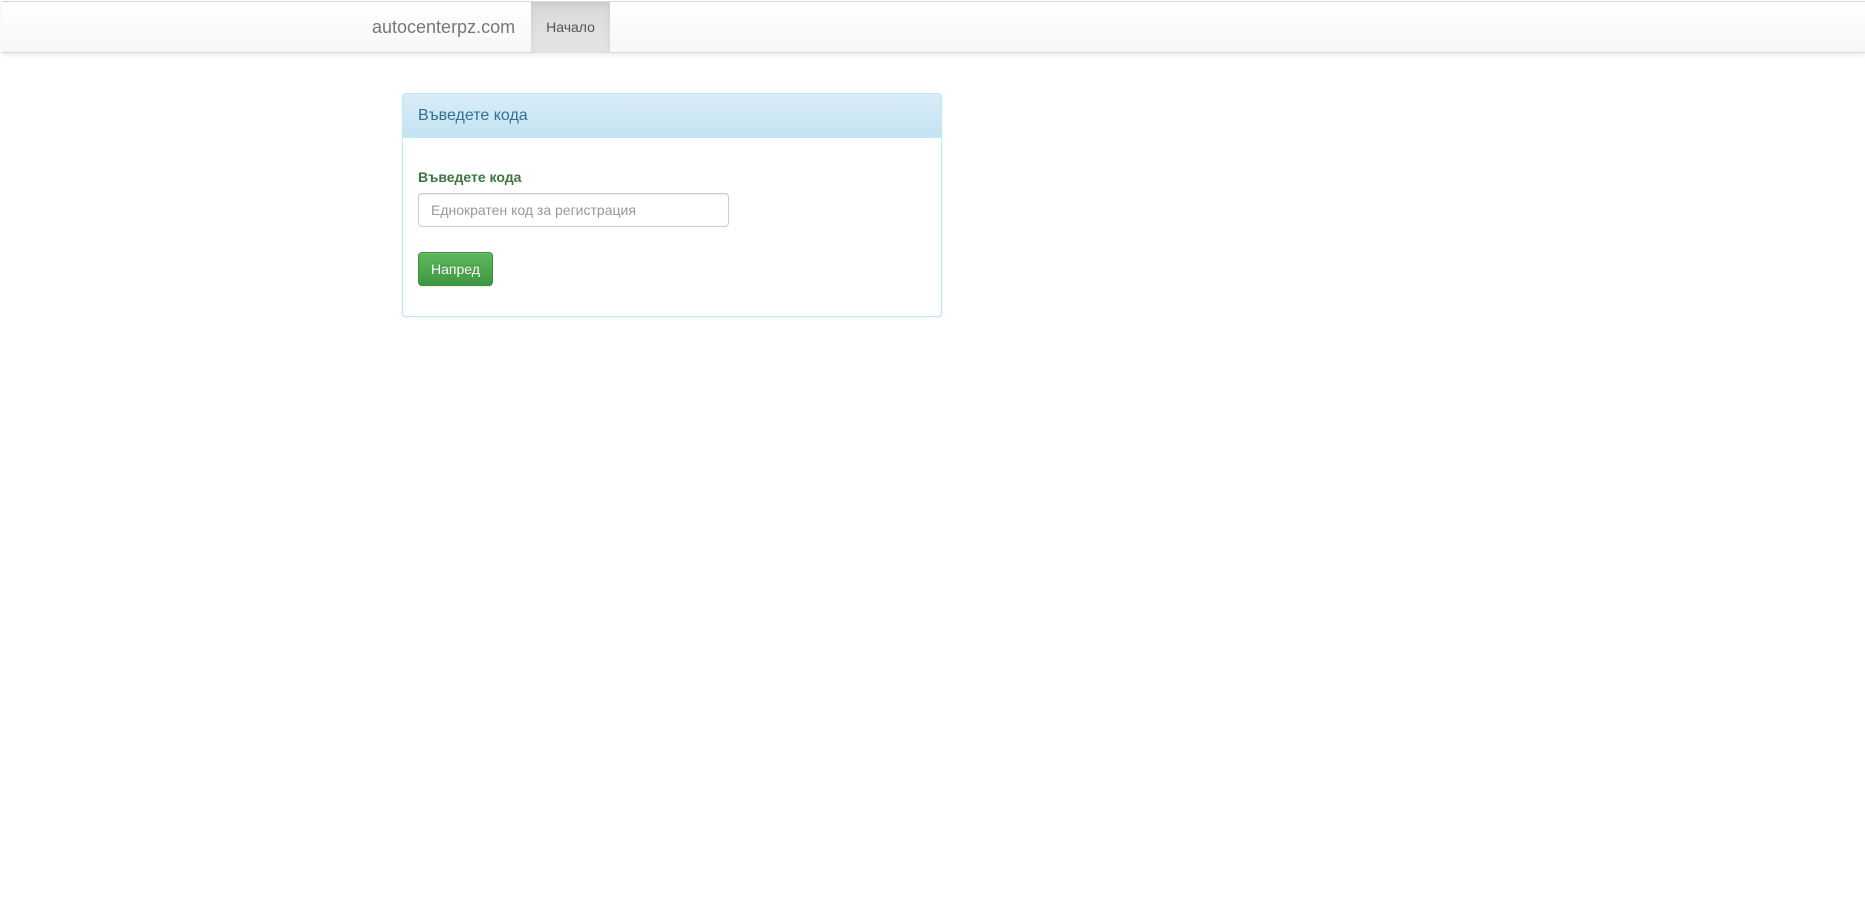 This screenshot has width=1865, height=922. Describe the element at coordinates (570, 27) in the screenshot. I see `nav-tab-home: Начало` at that location.